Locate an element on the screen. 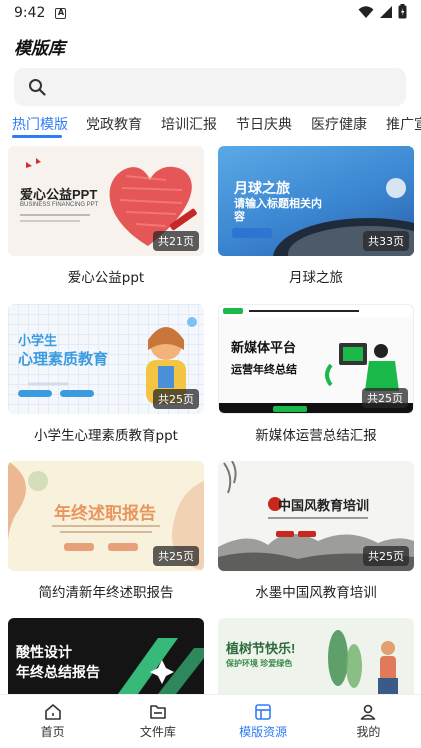 The height and width of the screenshot is (748, 421). template-card: 月球之旅 请输入标题相关内容 共33页 月球之旅 is located at coordinates (316, 216).